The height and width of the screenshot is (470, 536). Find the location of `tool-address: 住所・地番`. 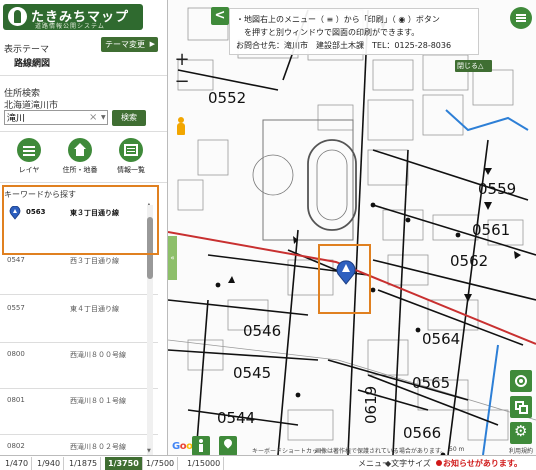

tool-address: 住所・地番 is located at coordinates (80, 156).